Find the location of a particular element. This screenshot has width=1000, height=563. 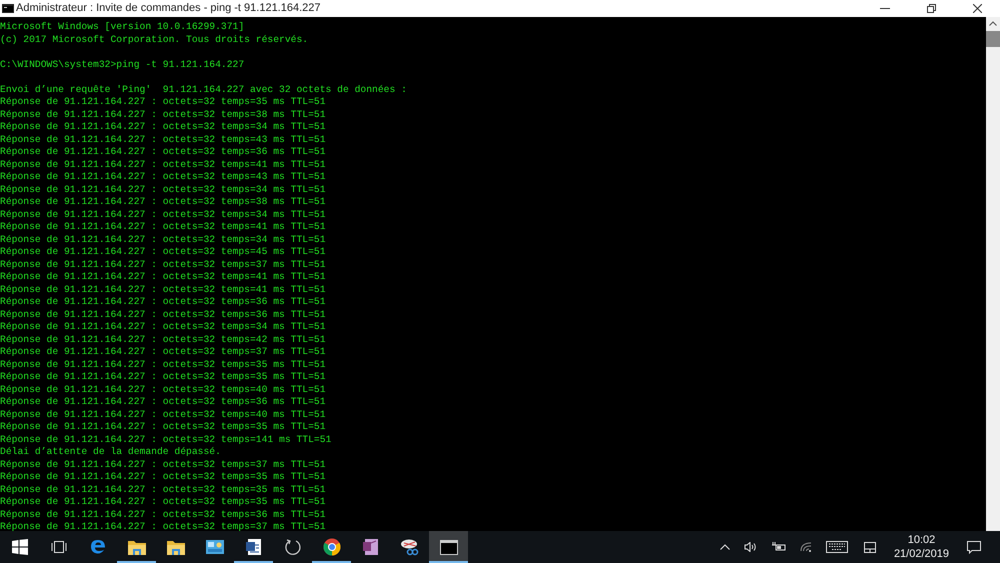

chevron-up-icon is located at coordinates (725, 547).